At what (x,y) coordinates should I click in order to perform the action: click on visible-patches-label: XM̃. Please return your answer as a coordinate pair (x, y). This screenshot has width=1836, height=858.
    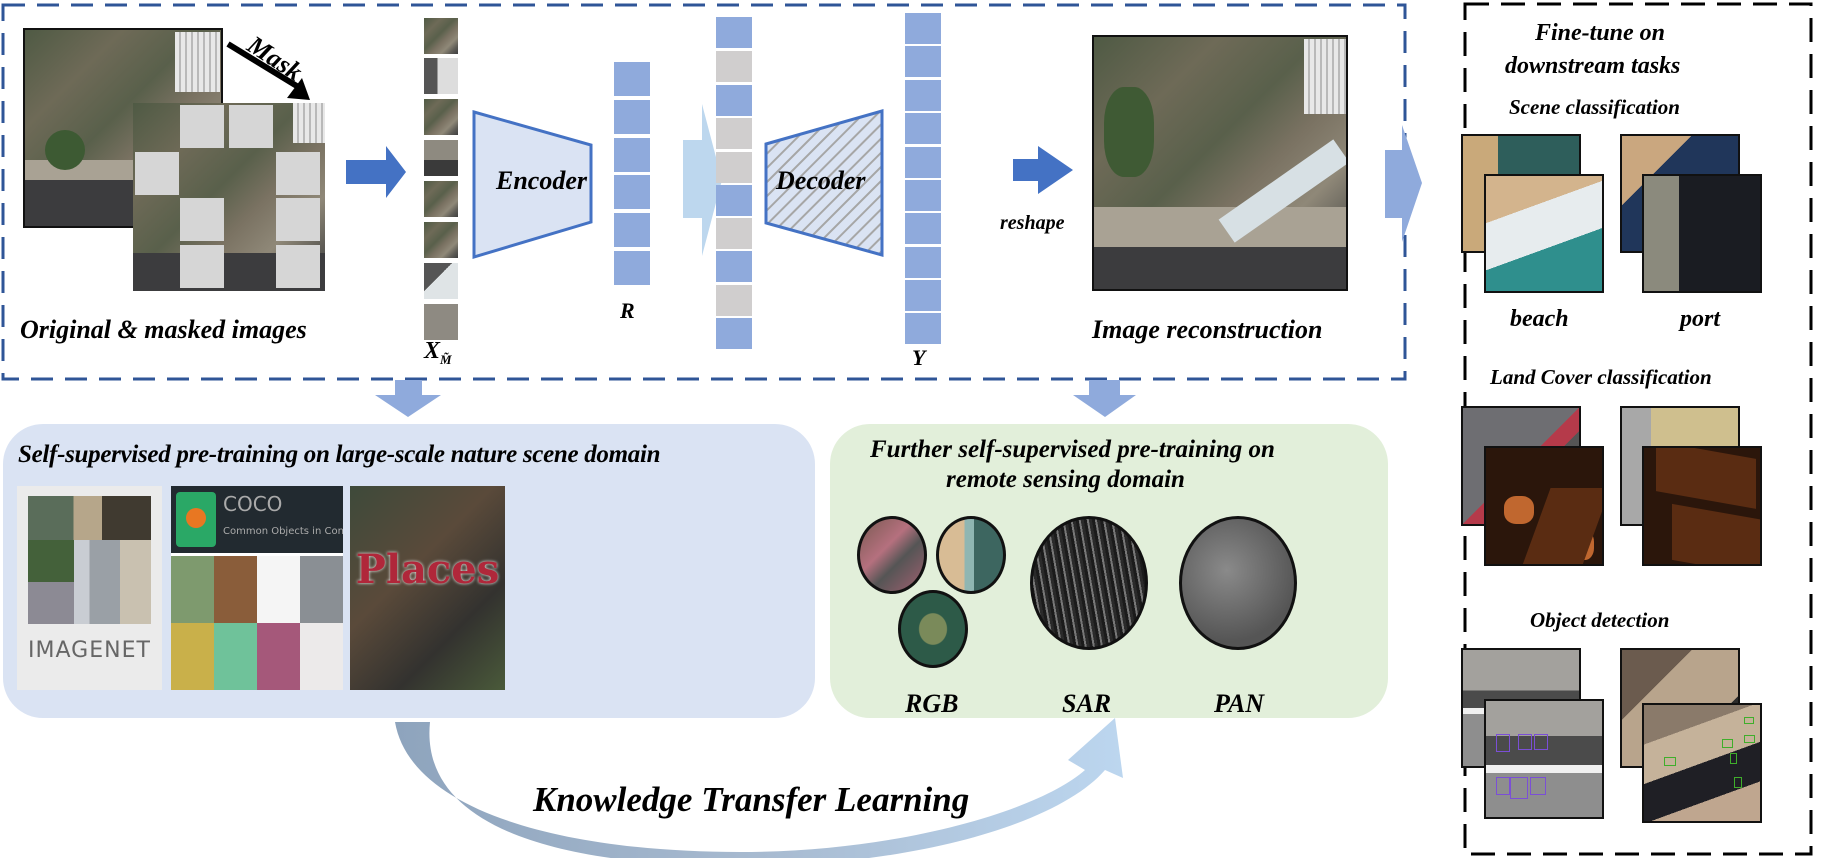
    Looking at the image, I should click on (438, 353).